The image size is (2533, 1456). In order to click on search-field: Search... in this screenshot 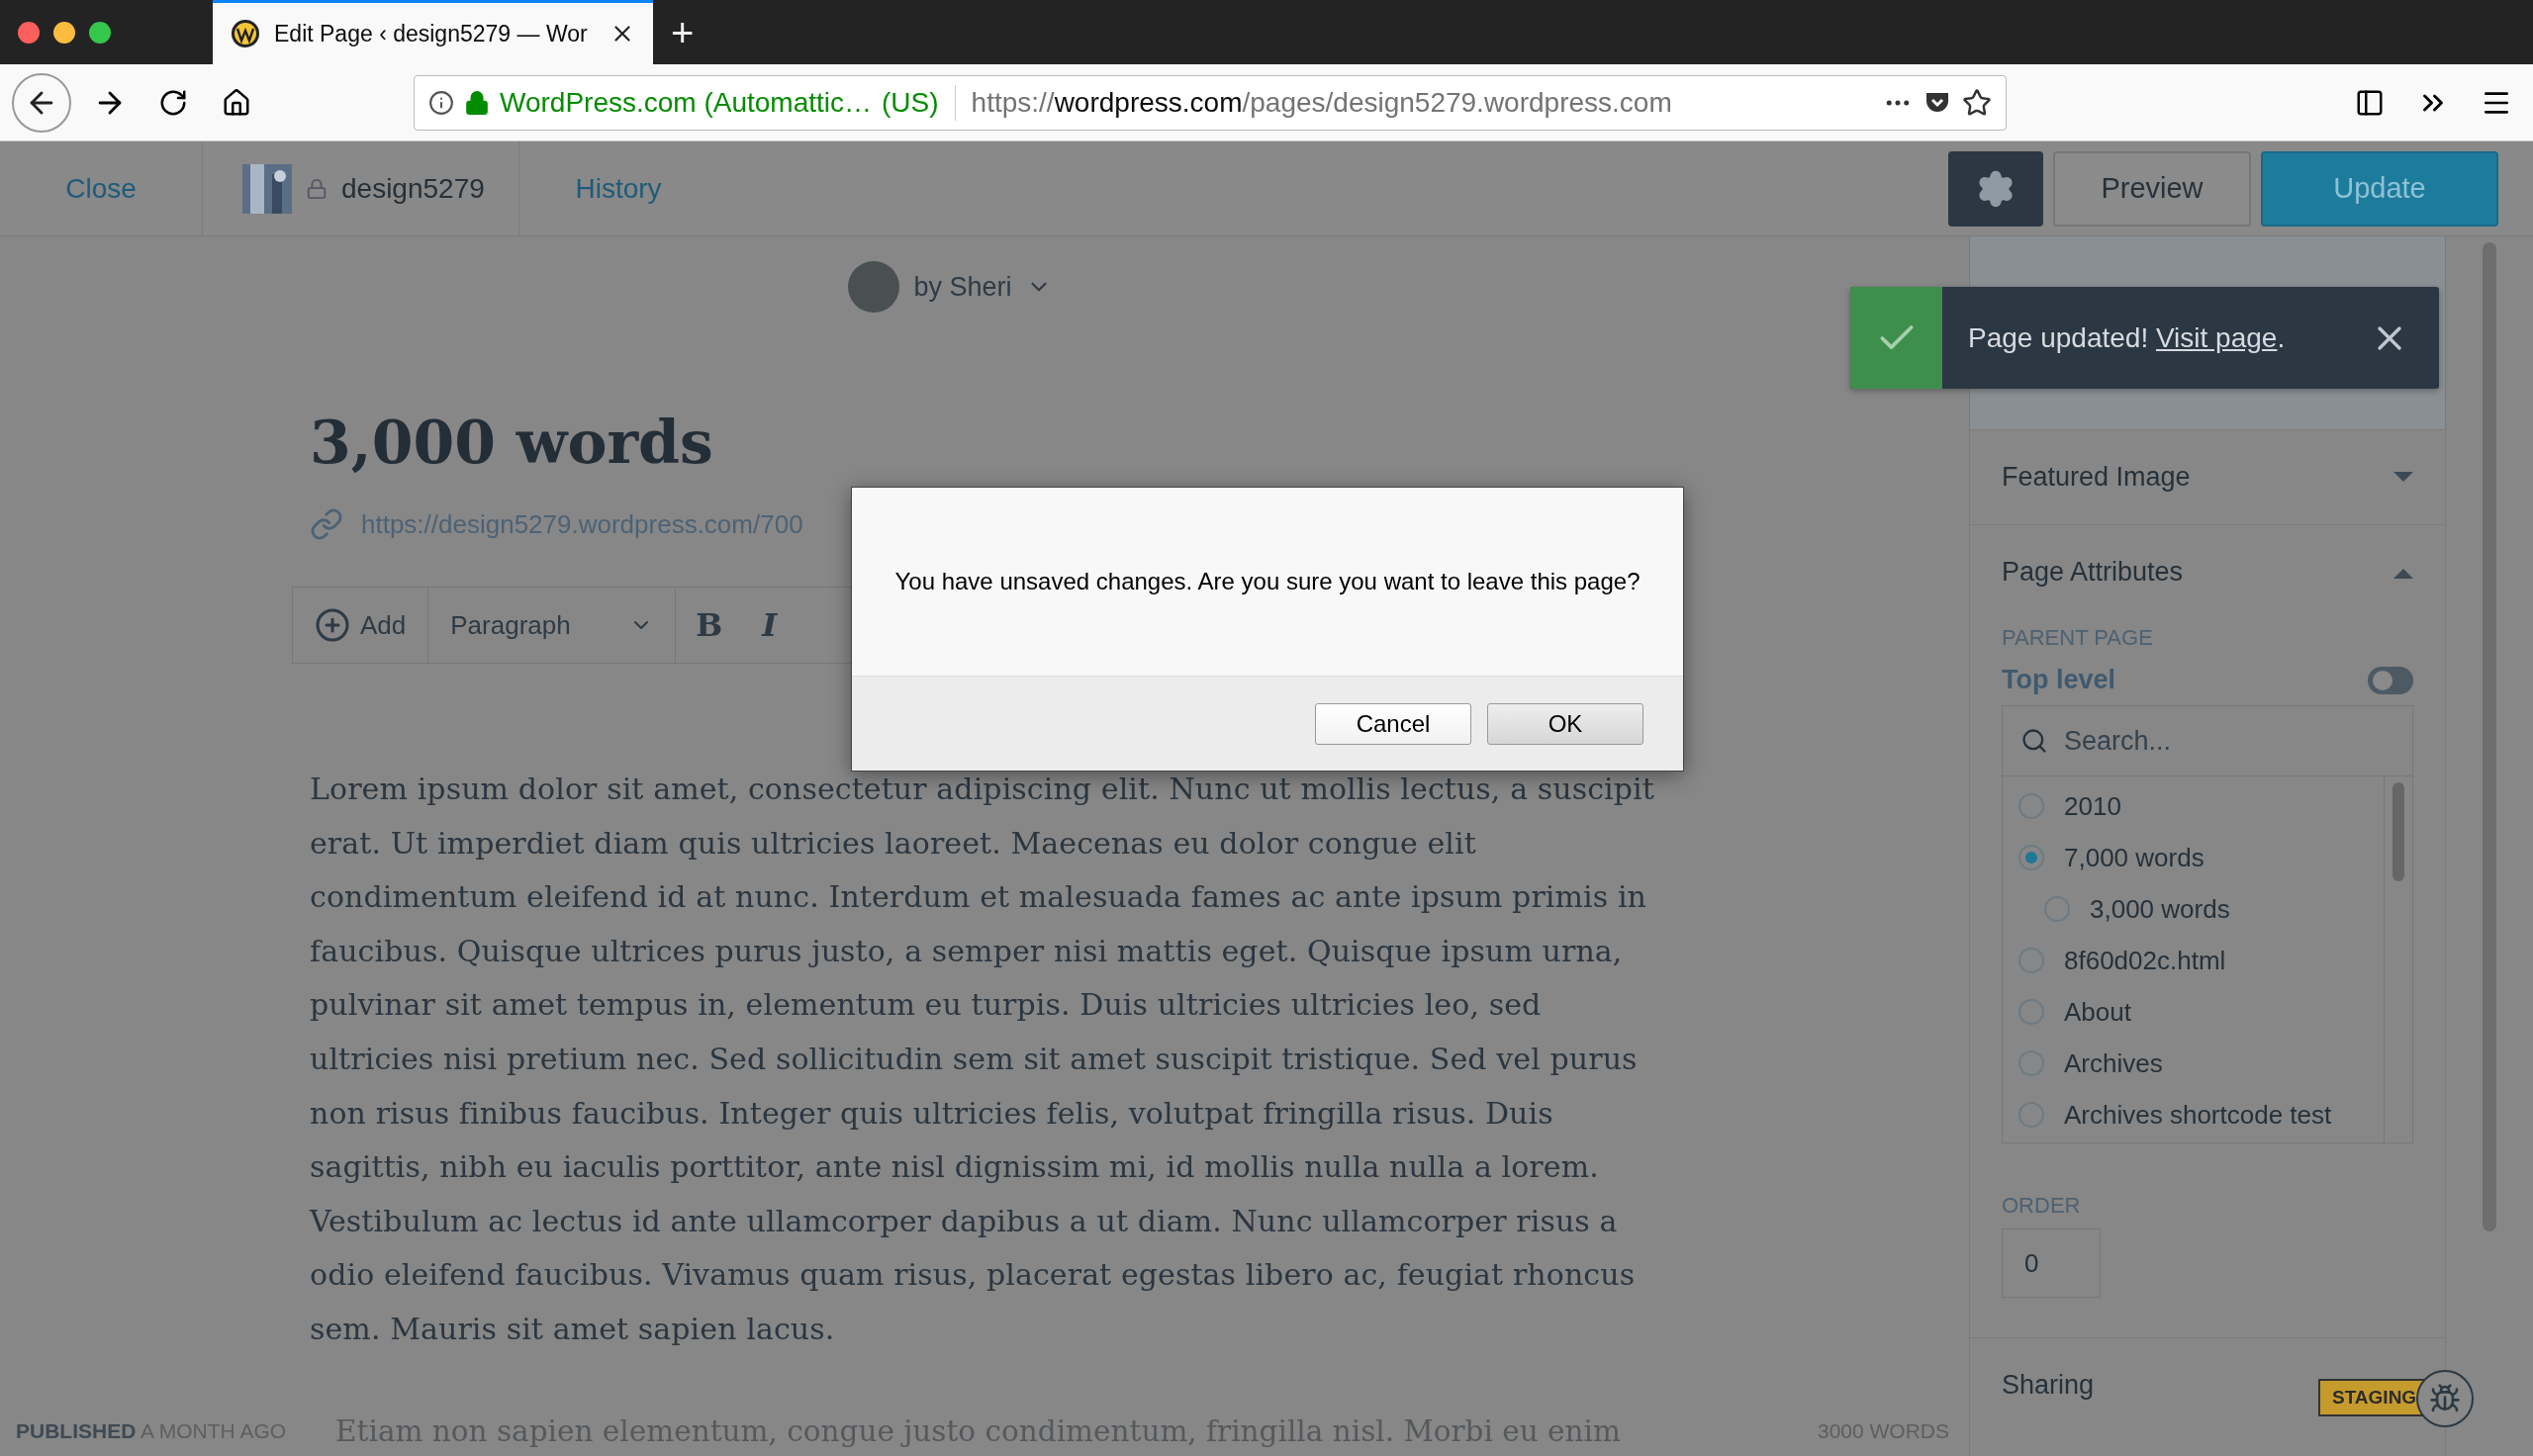, I will do `click(2208, 741)`.